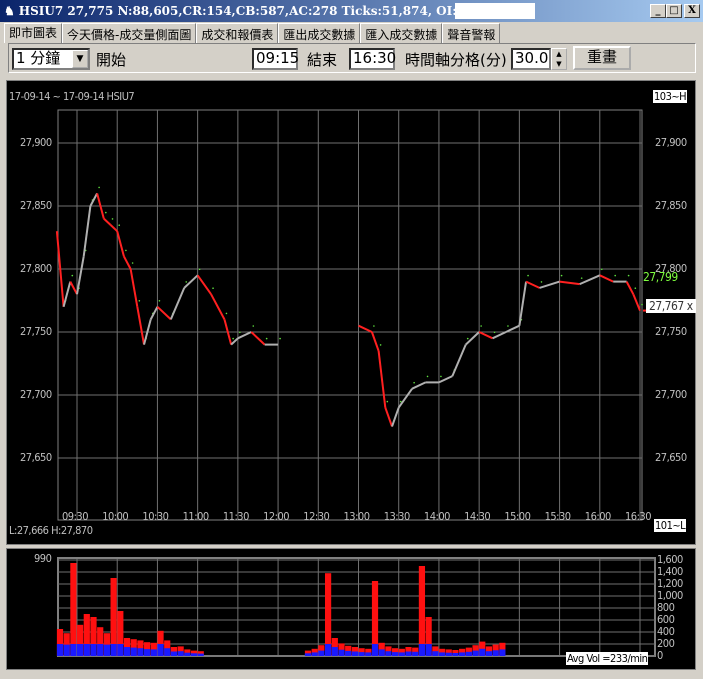 The height and width of the screenshot is (679, 703). What do you see at coordinates (72, 96) in the screenshot?
I see `chart-header: 17-09-14 ~ 17-09-14 HSIU7` at bounding box center [72, 96].